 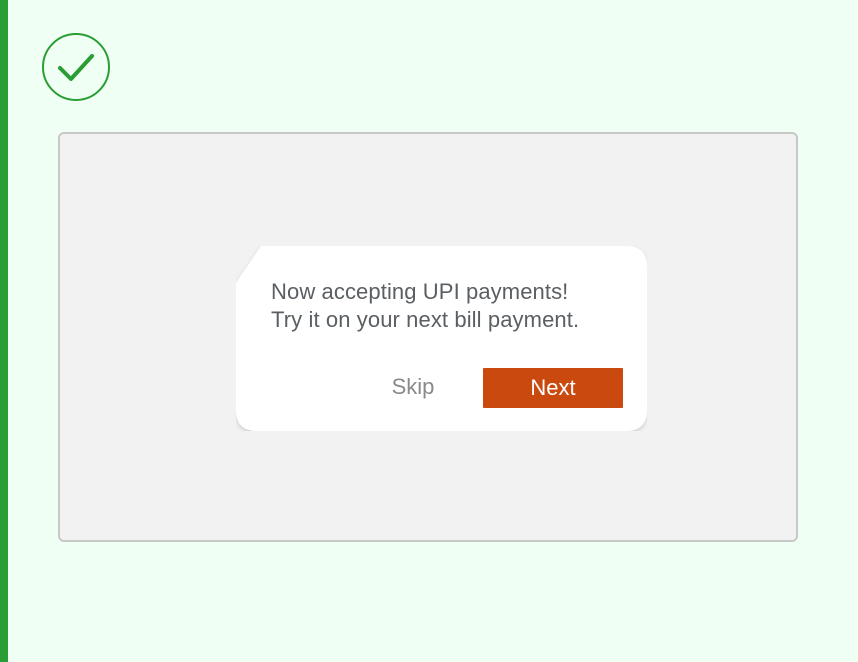 I want to click on checkmark-circle-icon, so click(x=76, y=67).